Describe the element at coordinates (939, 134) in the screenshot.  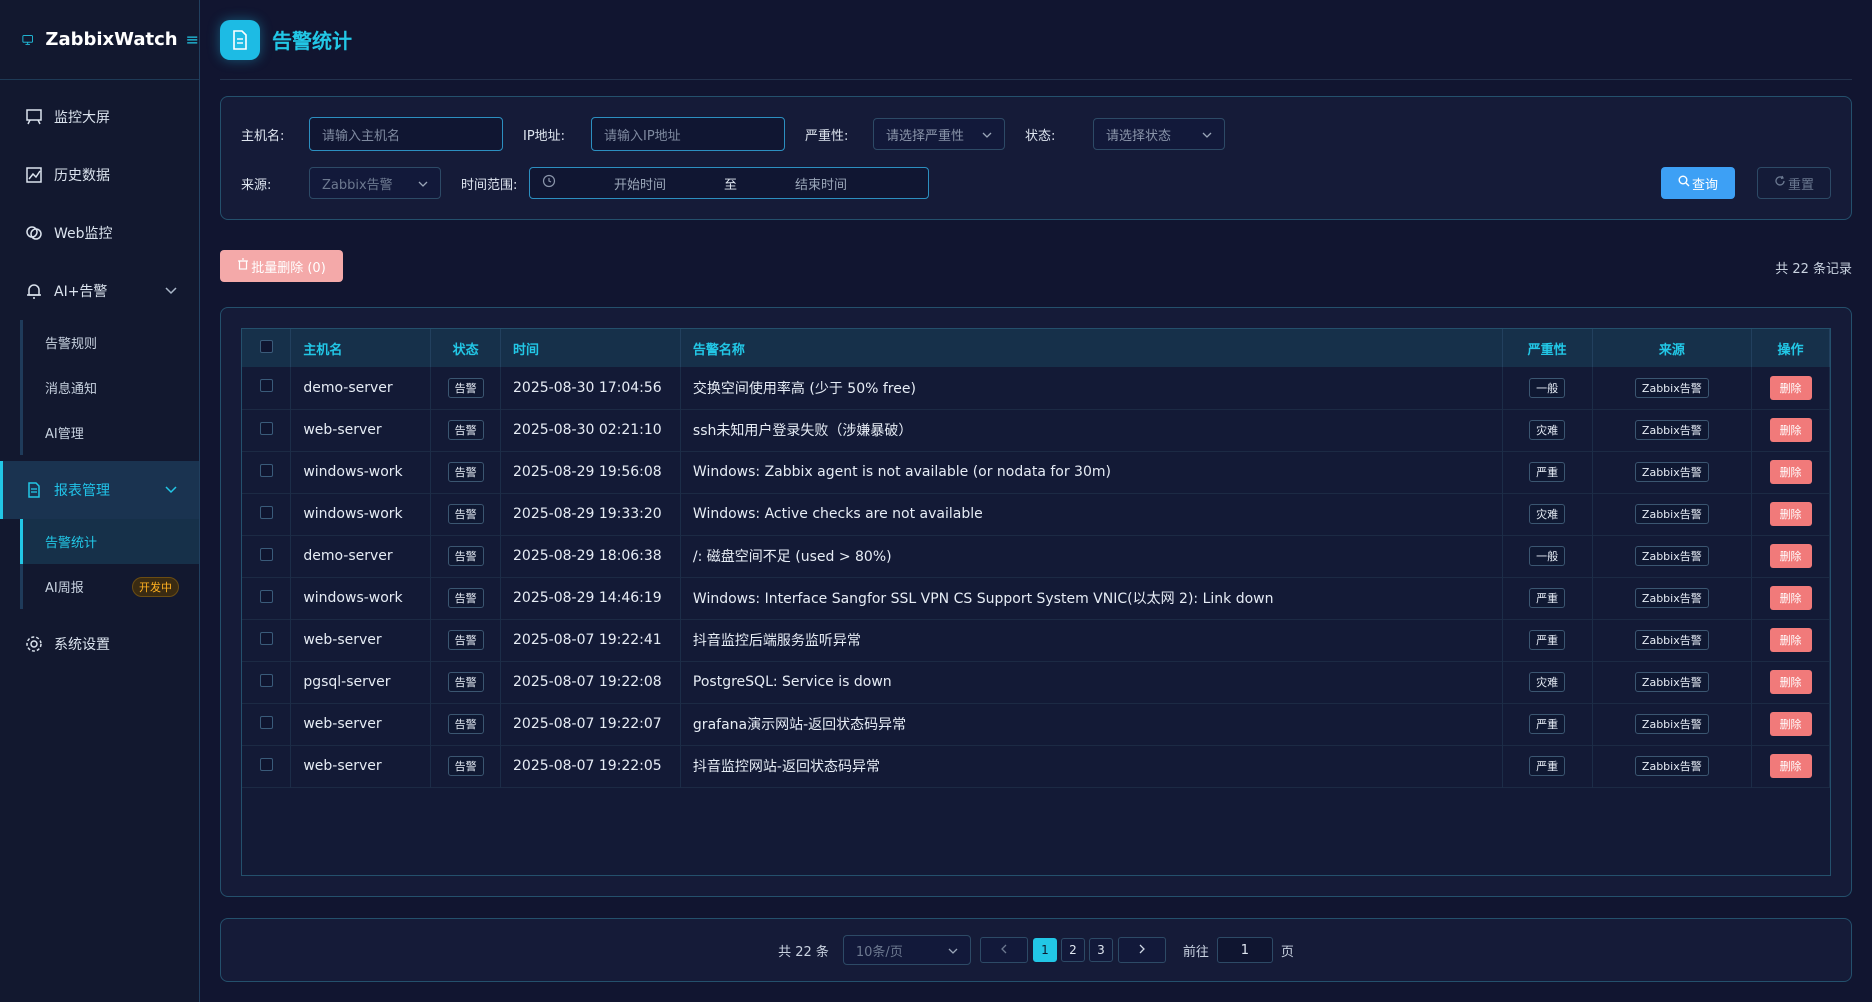
I see `severity-select: 请选择严重性` at that location.